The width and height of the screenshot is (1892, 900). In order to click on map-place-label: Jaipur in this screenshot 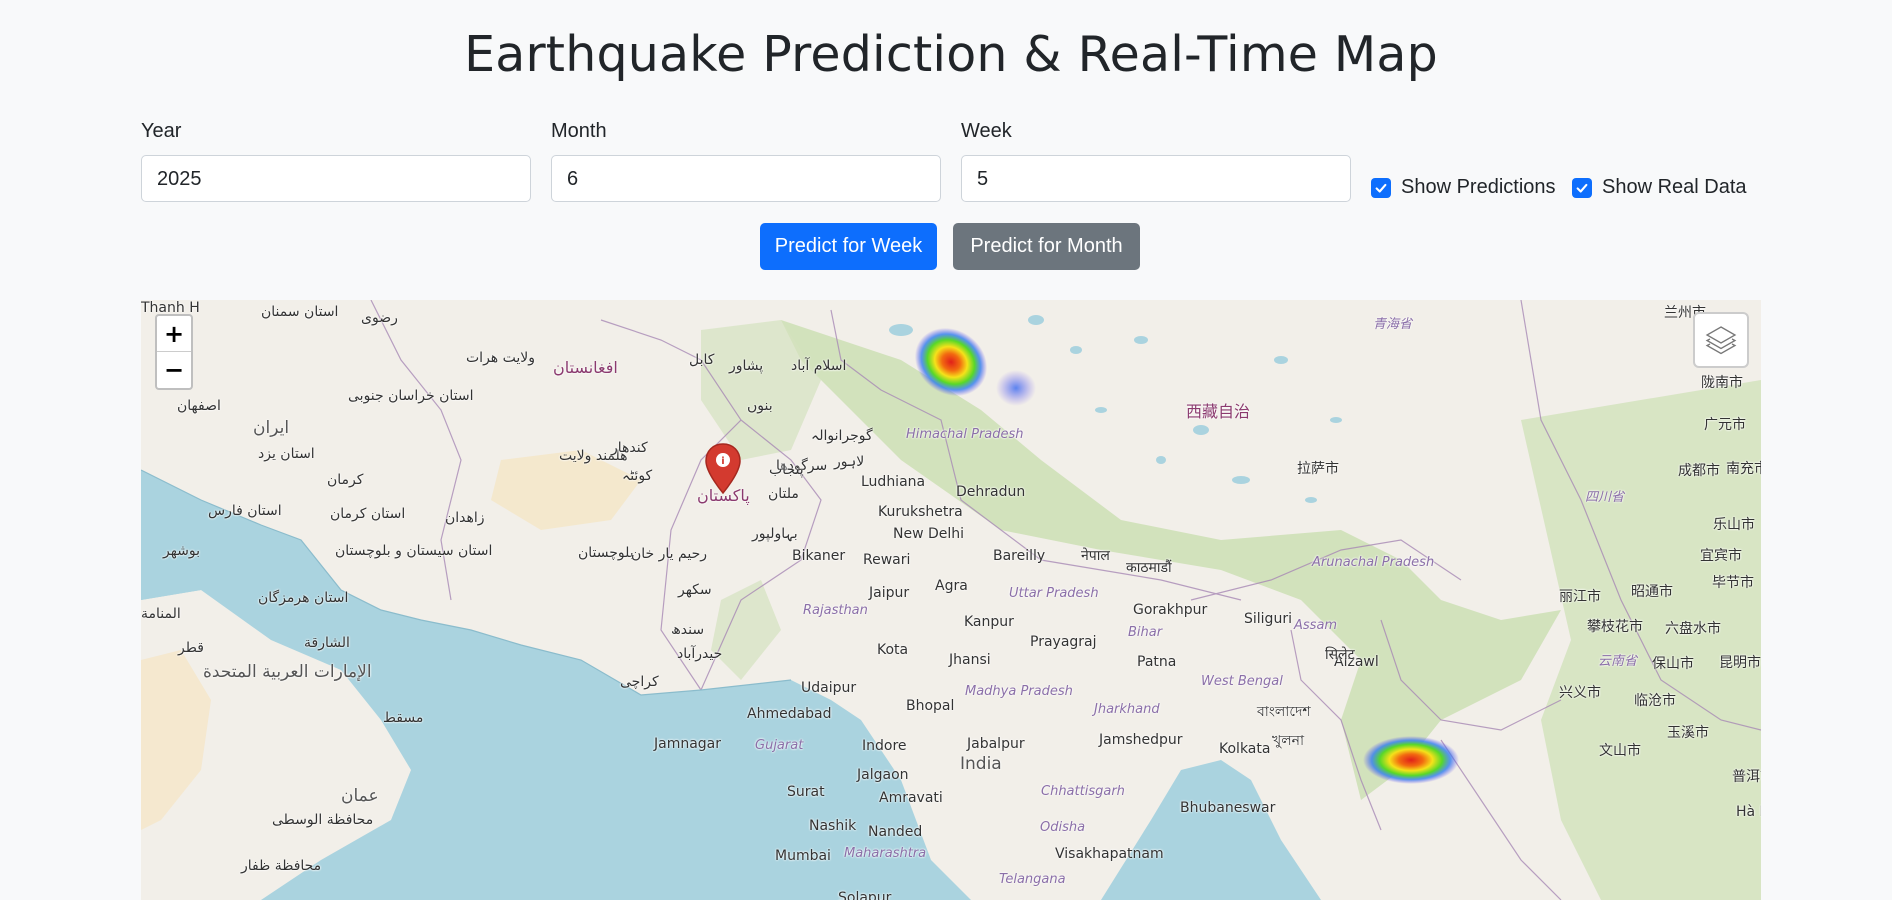, I will do `click(889, 593)`.